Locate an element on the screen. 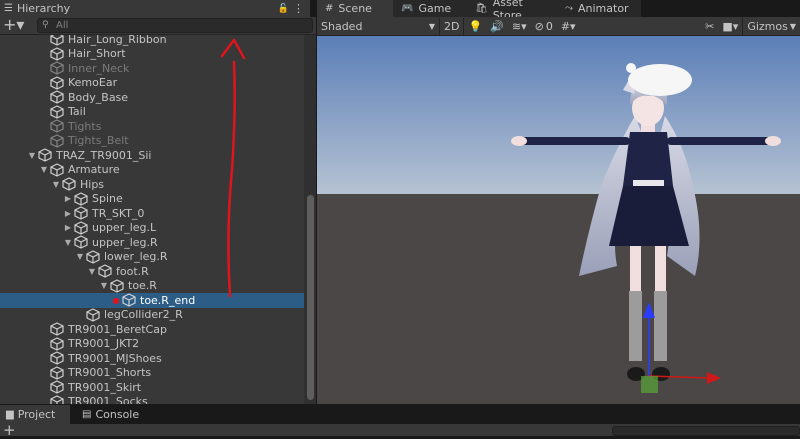  tab-scene-label: Scene is located at coordinates (355, 8).